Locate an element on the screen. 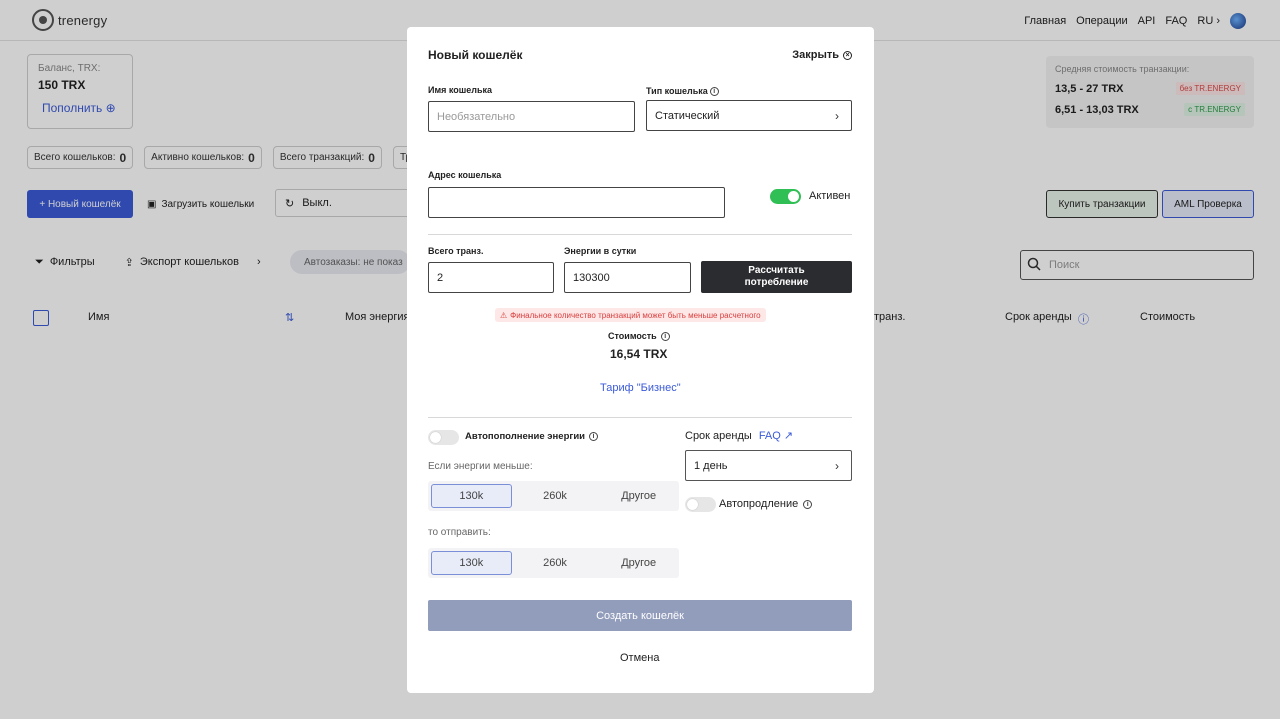  tx-total-label: Всего транз. is located at coordinates (456, 251).